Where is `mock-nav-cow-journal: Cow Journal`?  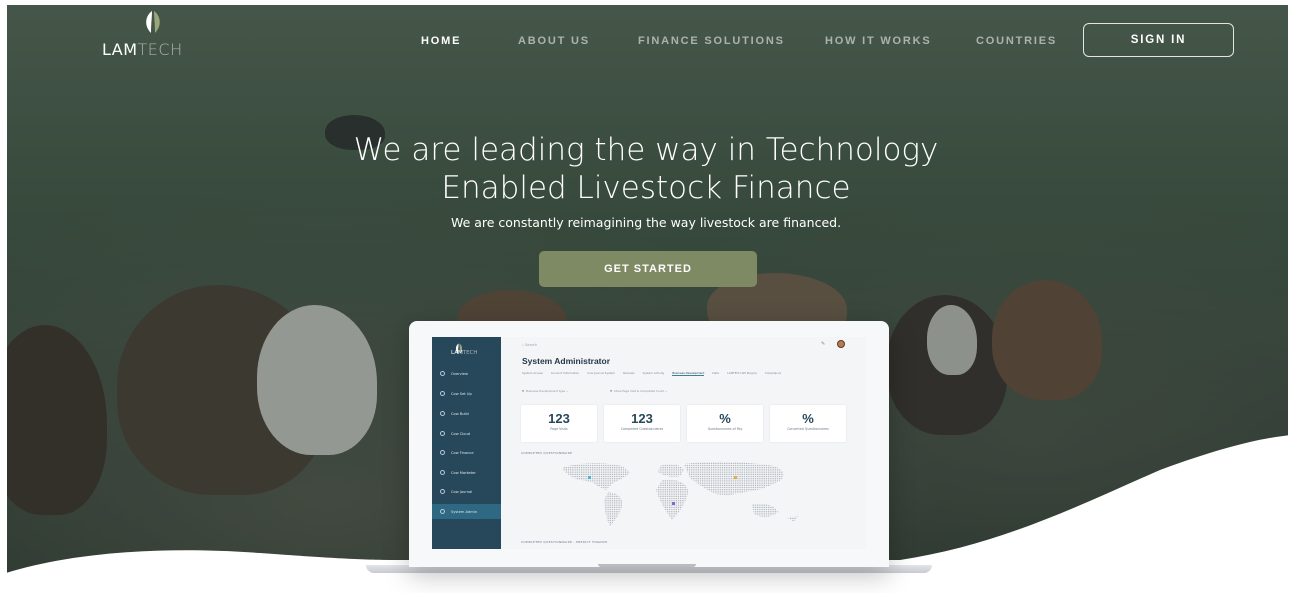 mock-nav-cow-journal: Cow Journal is located at coordinates (456, 491).